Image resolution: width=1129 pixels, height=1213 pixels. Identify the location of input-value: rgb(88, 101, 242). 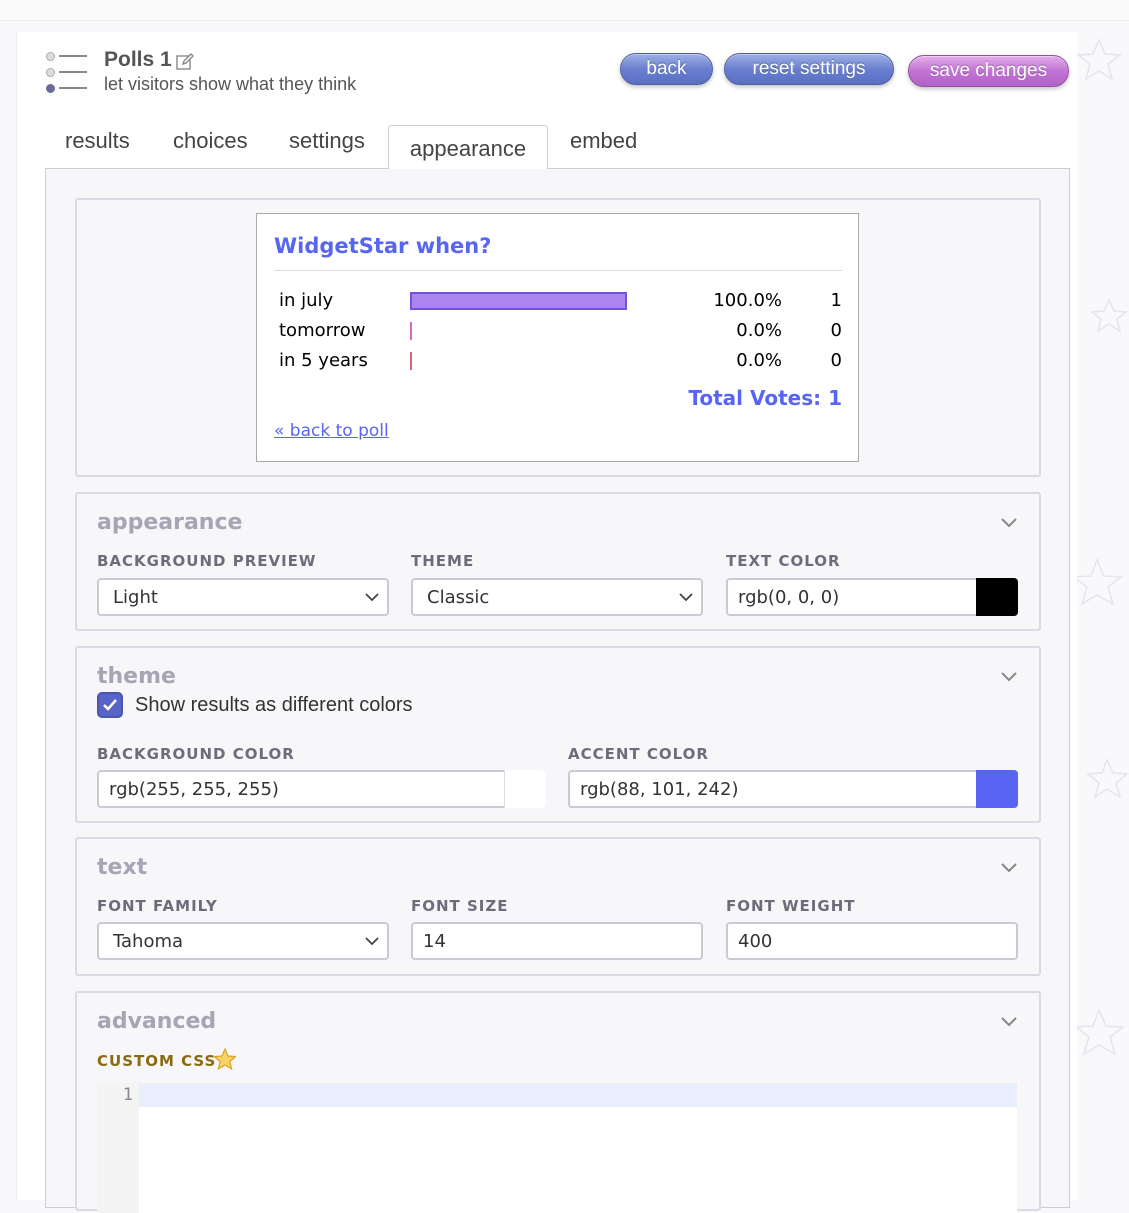
(659, 789).